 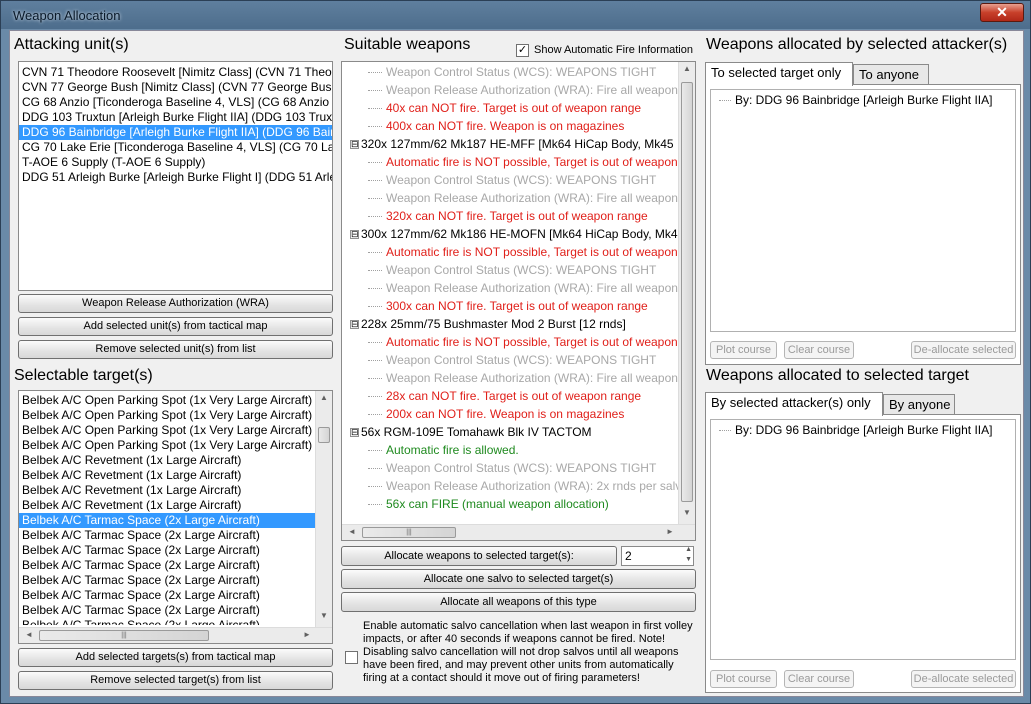 What do you see at coordinates (323, 509) in the screenshot?
I see `targets-vscroll: ▲ ▼` at bounding box center [323, 509].